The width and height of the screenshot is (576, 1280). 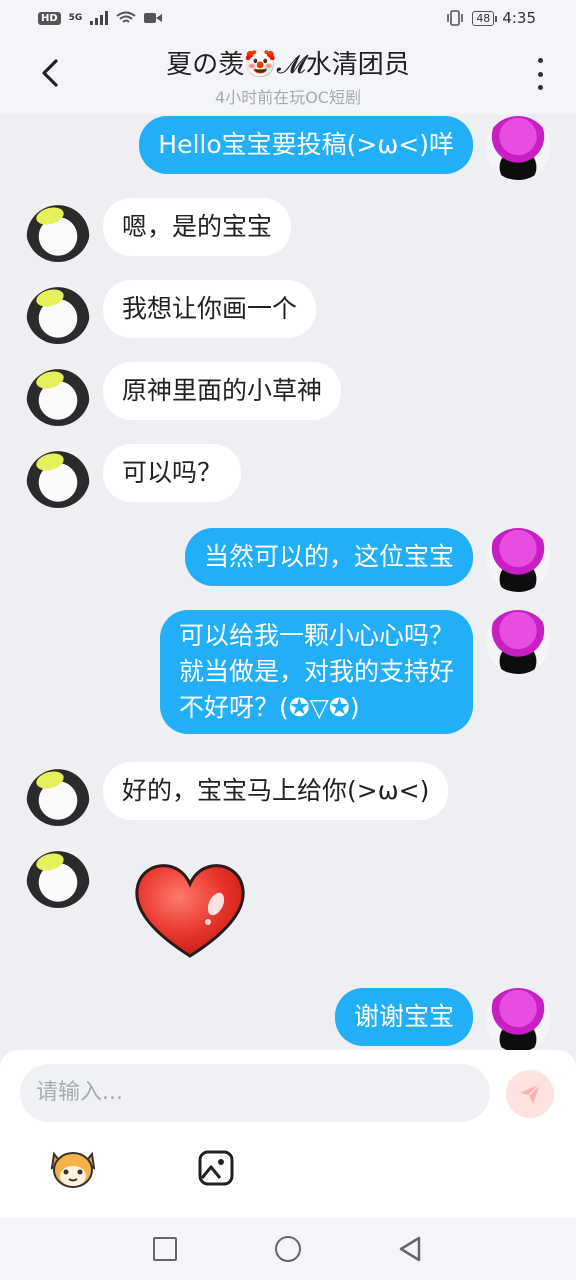 I want to click on camera-icon, so click(x=153, y=18).